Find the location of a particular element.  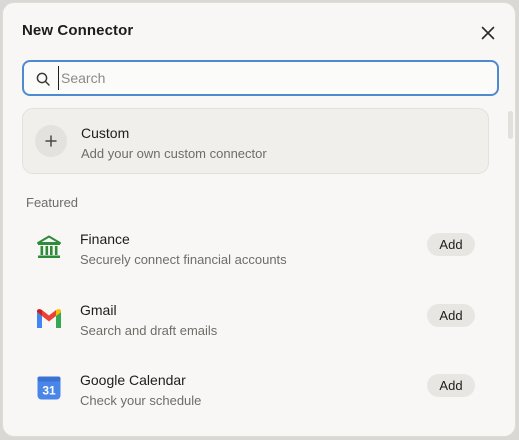

add-finance-button: Add is located at coordinates (451, 244).